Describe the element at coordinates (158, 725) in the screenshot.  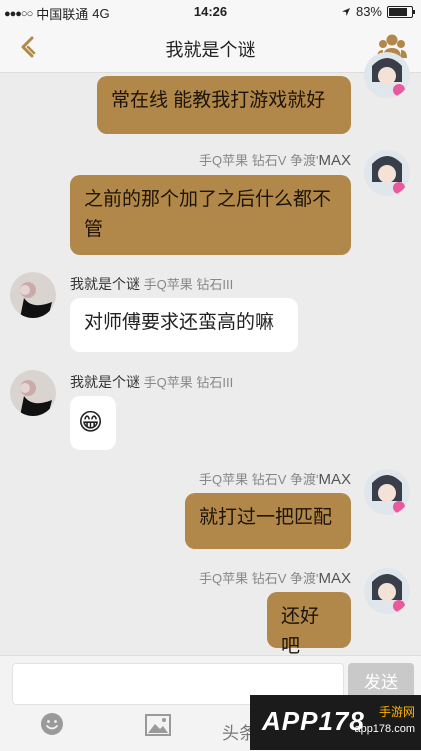
I see `image-icon` at that location.